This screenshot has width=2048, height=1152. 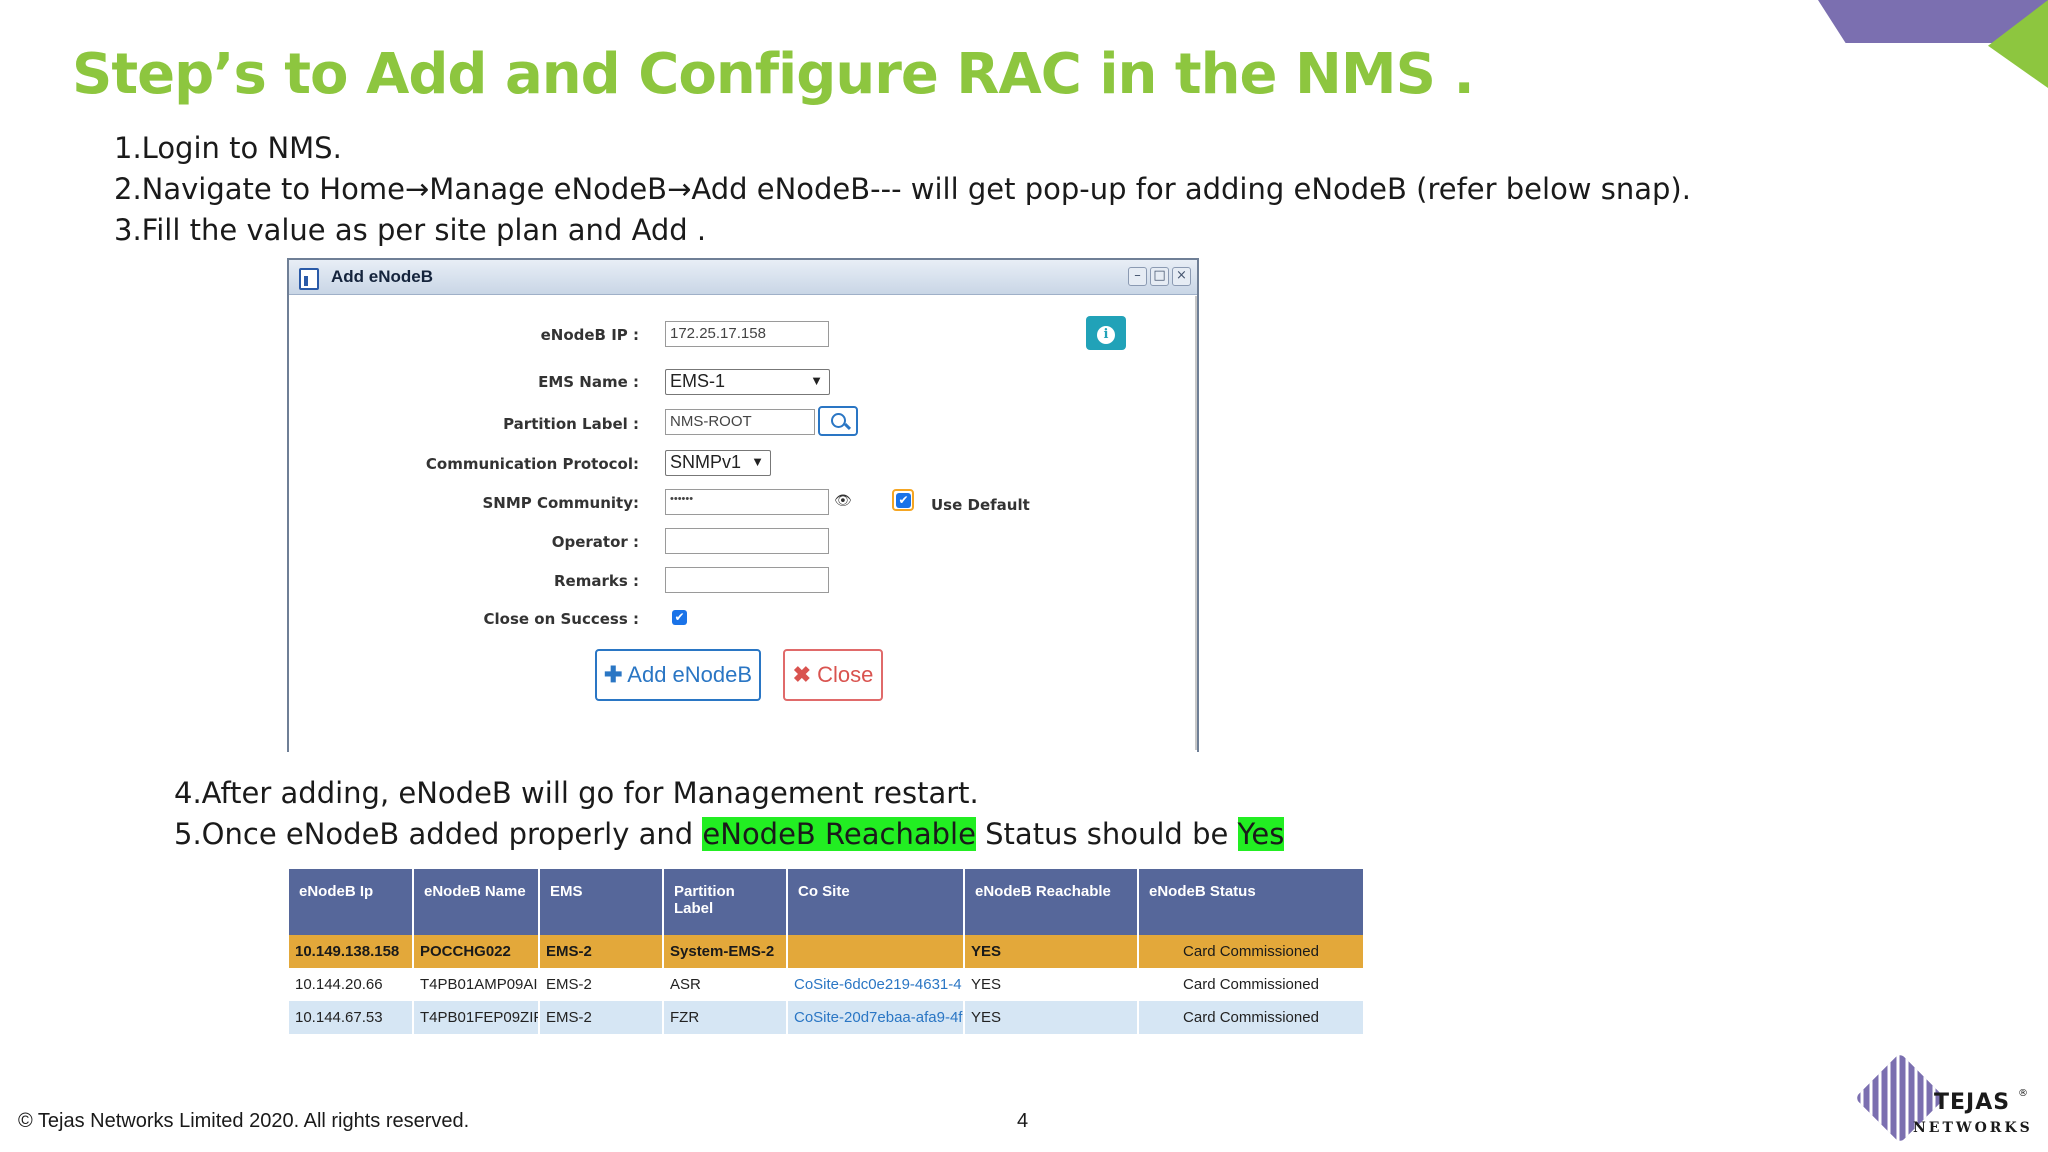 What do you see at coordinates (706, 462) in the screenshot?
I see `protocol-value: SNMPv1` at bounding box center [706, 462].